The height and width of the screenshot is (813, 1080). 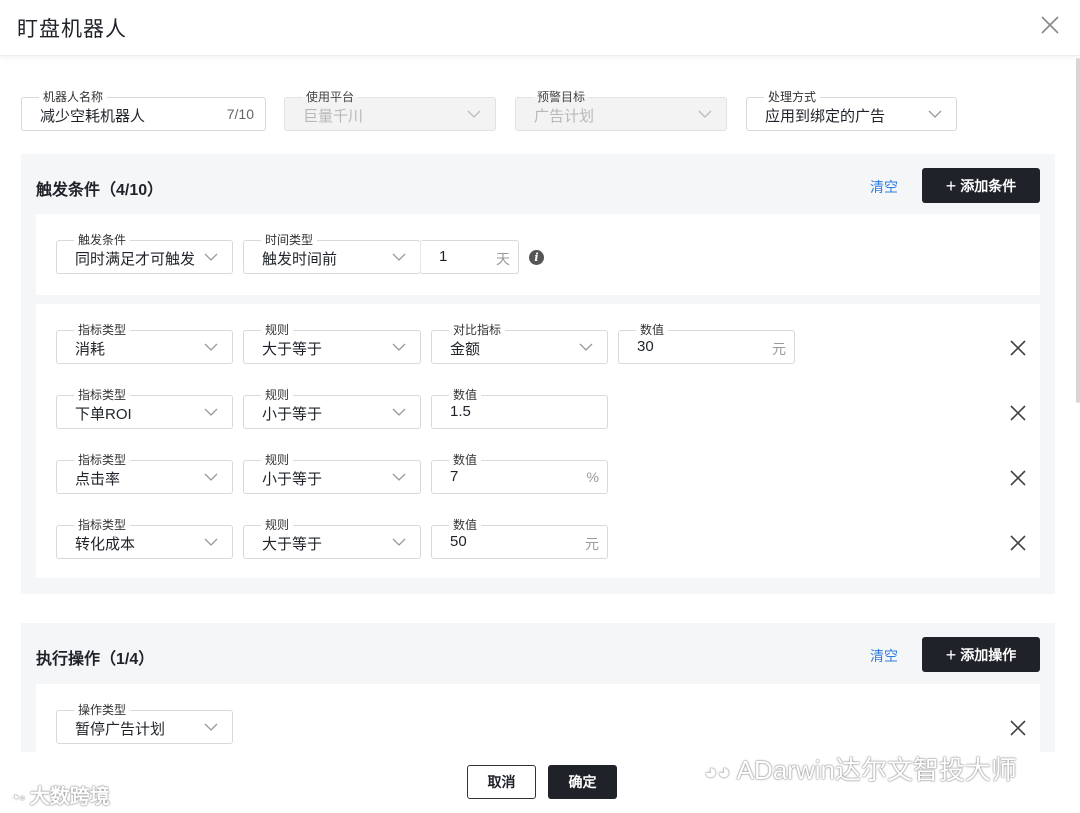 What do you see at coordinates (72, 29) in the screenshot?
I see `dialog-title: 盯盘机器人` at bounding box center [72, 29].